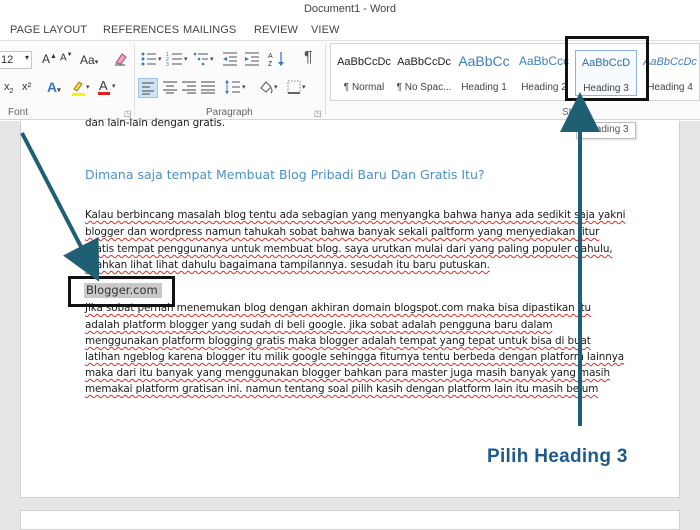 Image resolution: width=700 pixels, height=530 pixels. I want to click on annotation-caption: Pilih Heading 3, so click(557, 456).